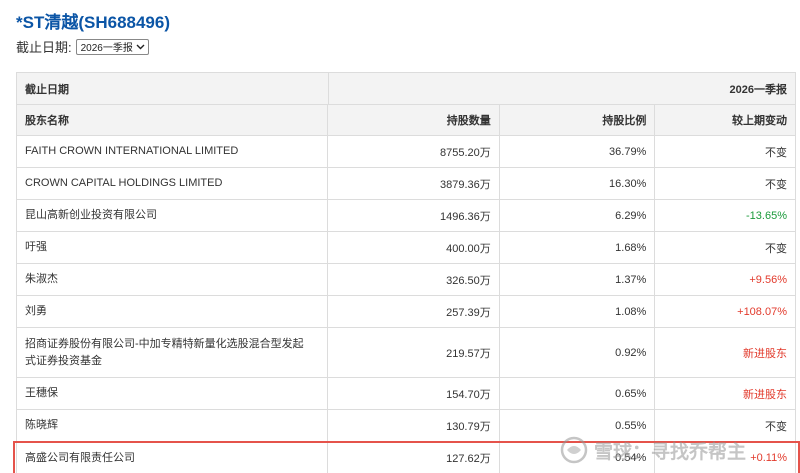  What do you see at coordinates (173, 311) in the screenshot?
I see `shareholder-name: 刘勇` at bounding box center [173, 311].